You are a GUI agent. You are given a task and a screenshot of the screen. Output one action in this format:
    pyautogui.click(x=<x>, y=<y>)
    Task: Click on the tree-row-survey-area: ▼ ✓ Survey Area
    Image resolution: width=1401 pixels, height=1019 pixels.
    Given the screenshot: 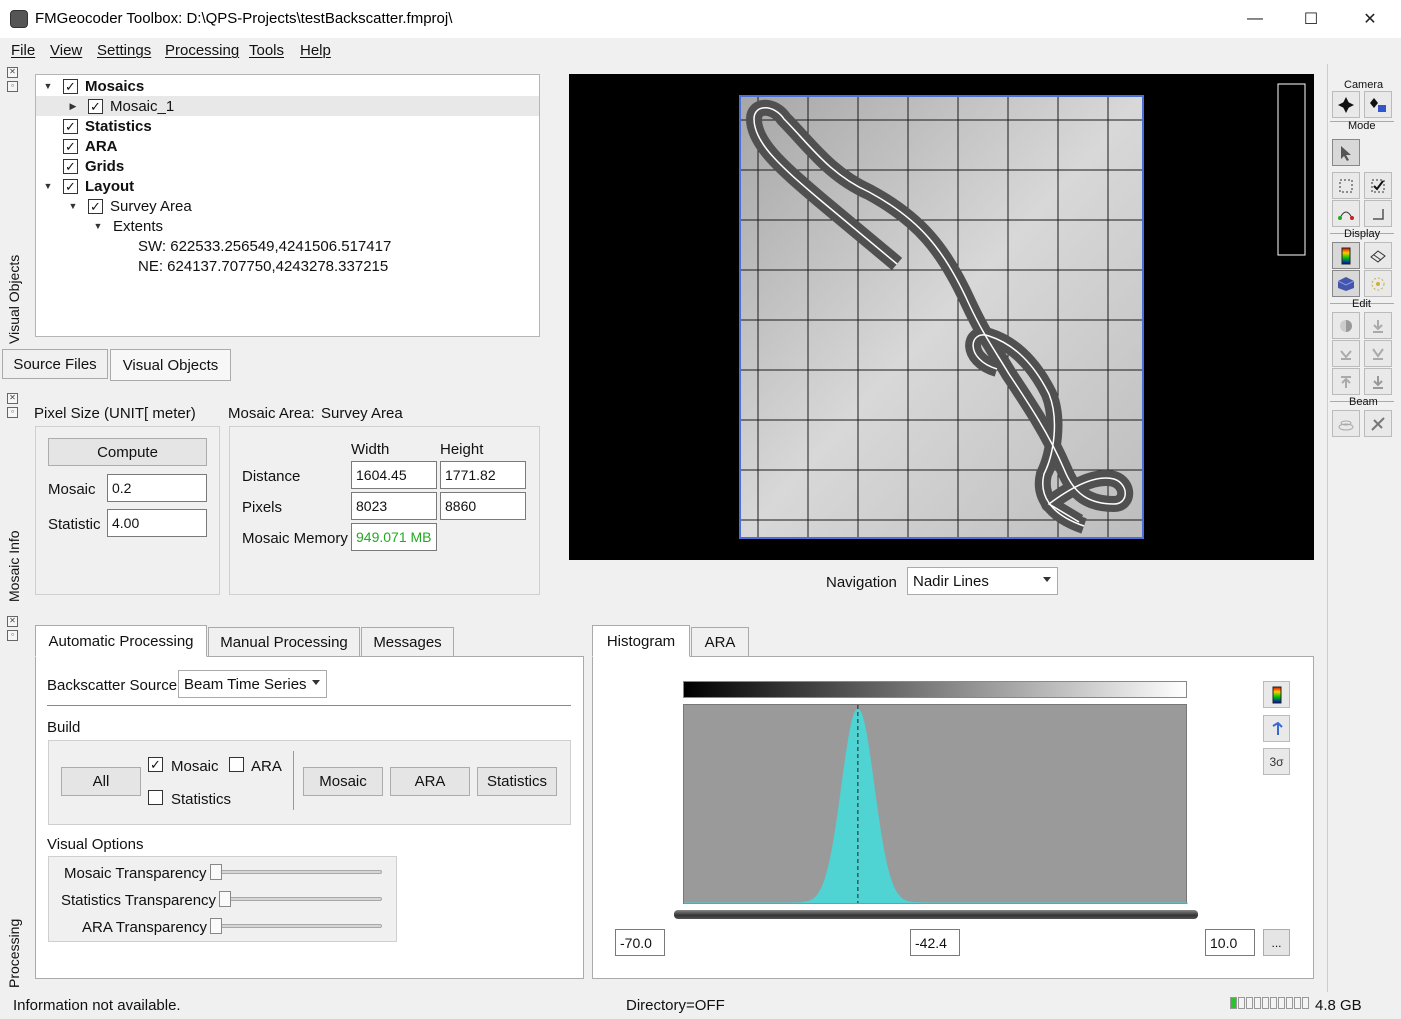 What is the action you would take?
    pyautogui.click(x=287, y=206)
    